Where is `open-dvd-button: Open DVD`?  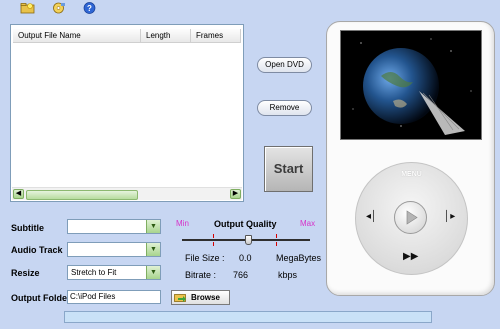
open-dvd-button: Open DVD is located at coordinates (284, 65).